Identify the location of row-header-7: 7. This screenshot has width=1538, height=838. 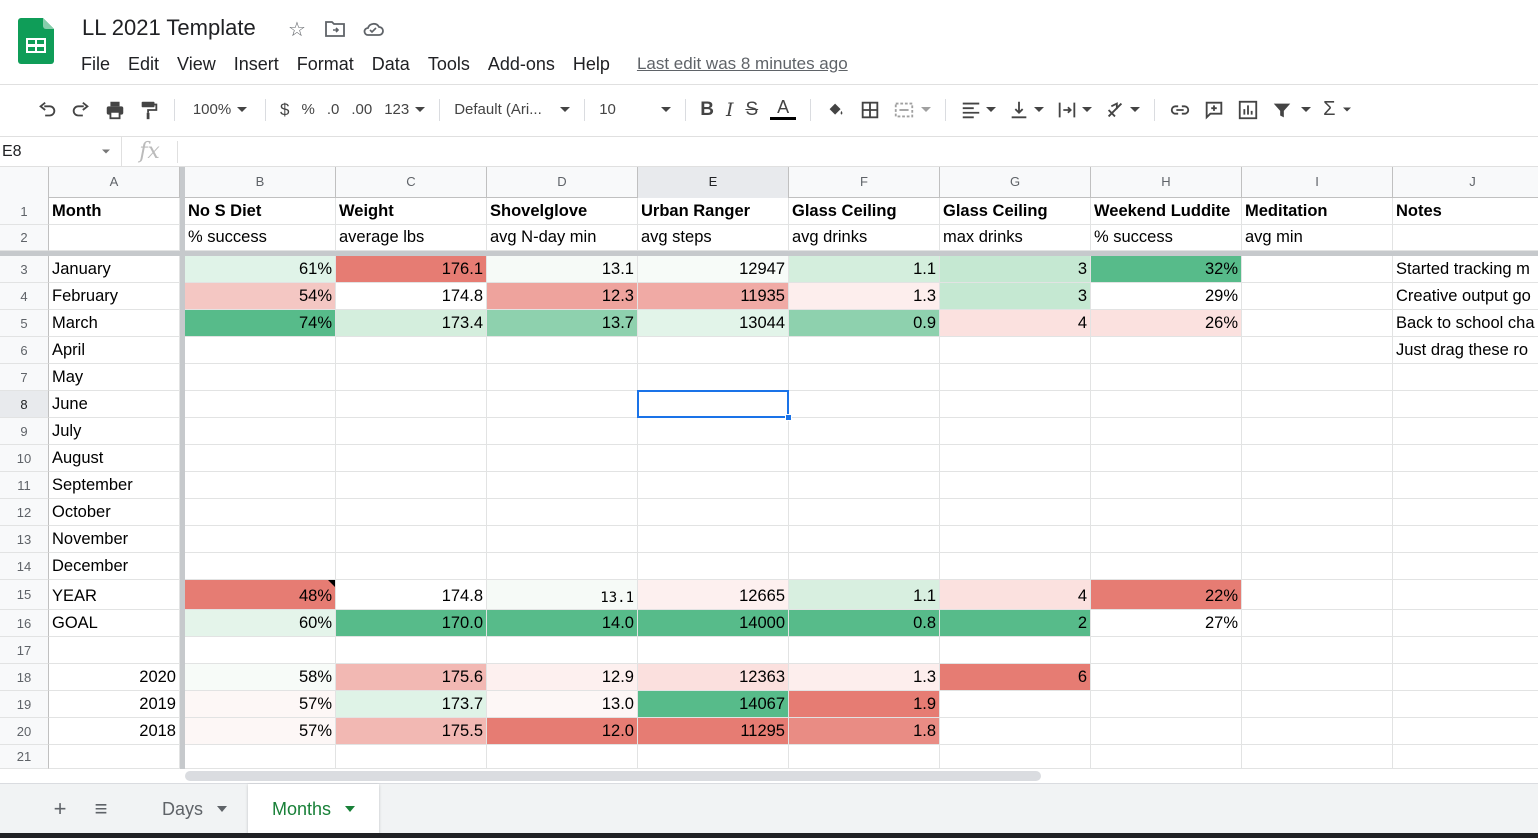
(24, 377).